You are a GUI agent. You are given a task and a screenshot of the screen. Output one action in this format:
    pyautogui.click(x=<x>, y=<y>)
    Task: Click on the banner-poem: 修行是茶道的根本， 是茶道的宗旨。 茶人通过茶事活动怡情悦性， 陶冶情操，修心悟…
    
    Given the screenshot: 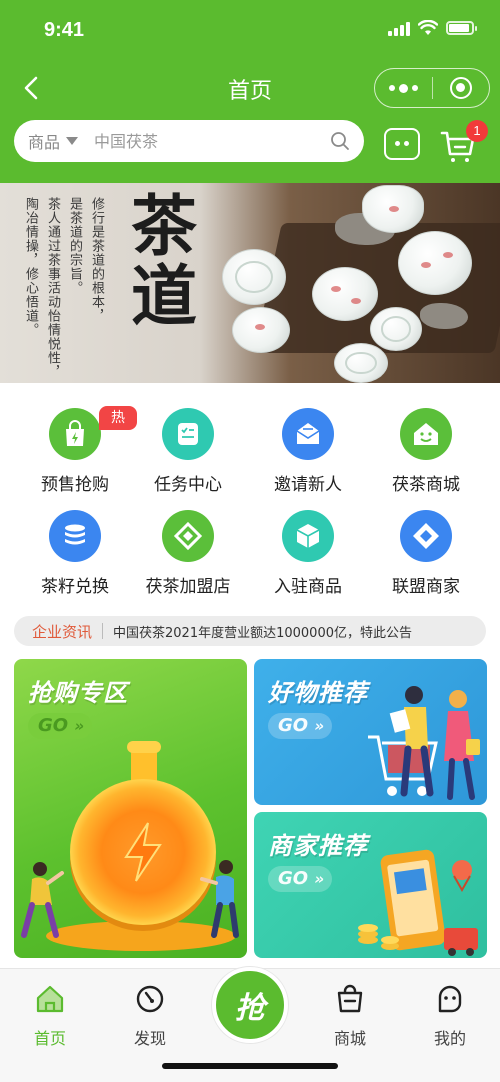 What is the action you would take?
    pyautogui.click(x=64, y=288)
    